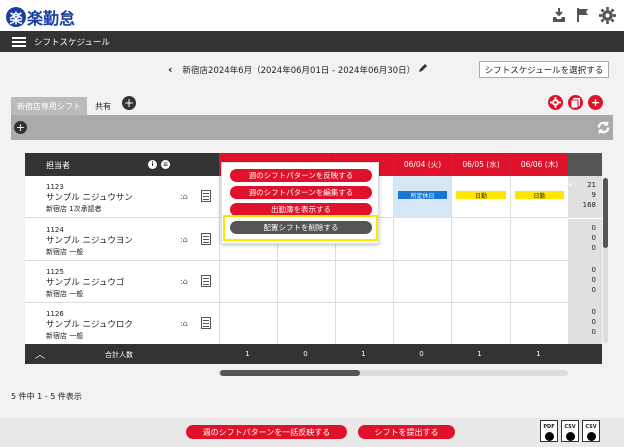 The width and height of the screenshot is (624, 447). What do you see at coordinates (423, 69) in the screenshot?
I see `pencil-icon` at bounding box center [423, 69].